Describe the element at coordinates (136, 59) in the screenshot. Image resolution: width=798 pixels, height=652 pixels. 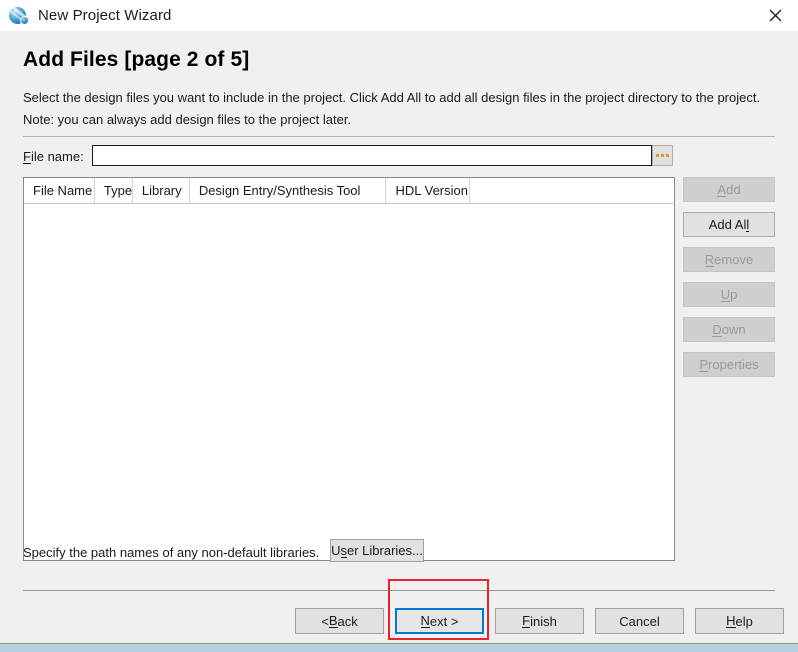
I see `page-title: Add Files [page 2 of 5]` at that location.